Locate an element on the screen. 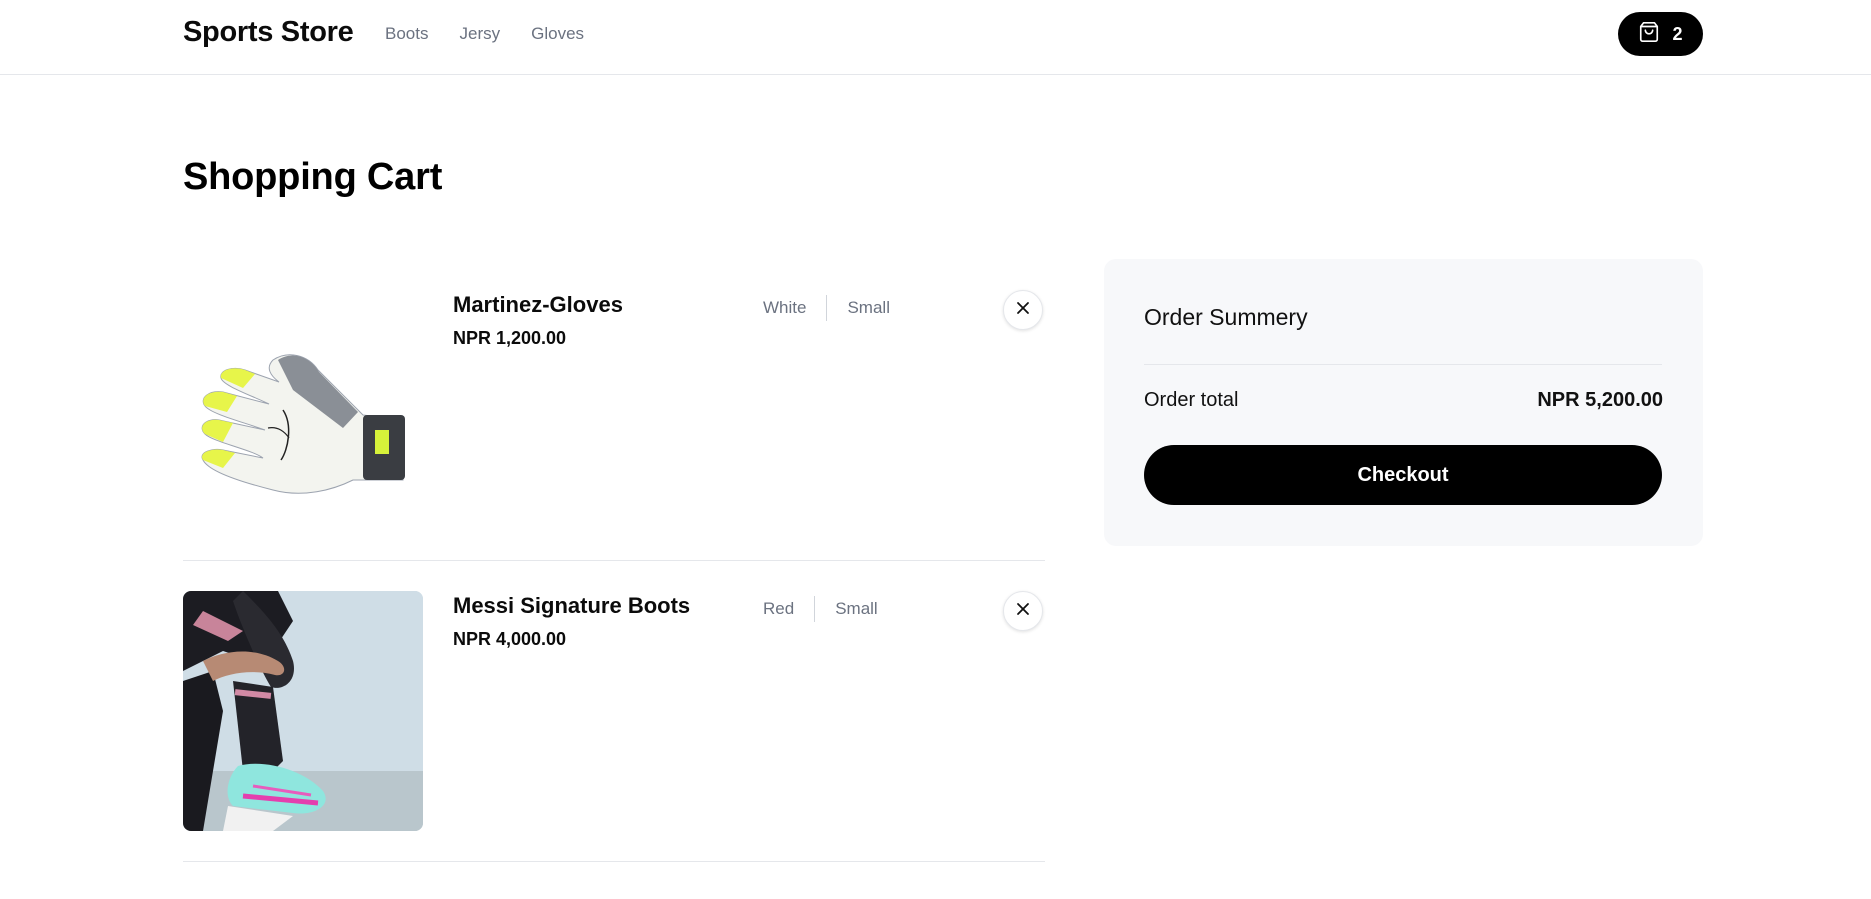 This screenshot has height=899, width=1871. cart-count-badge: 2 is located at coordinates (1677, 33).